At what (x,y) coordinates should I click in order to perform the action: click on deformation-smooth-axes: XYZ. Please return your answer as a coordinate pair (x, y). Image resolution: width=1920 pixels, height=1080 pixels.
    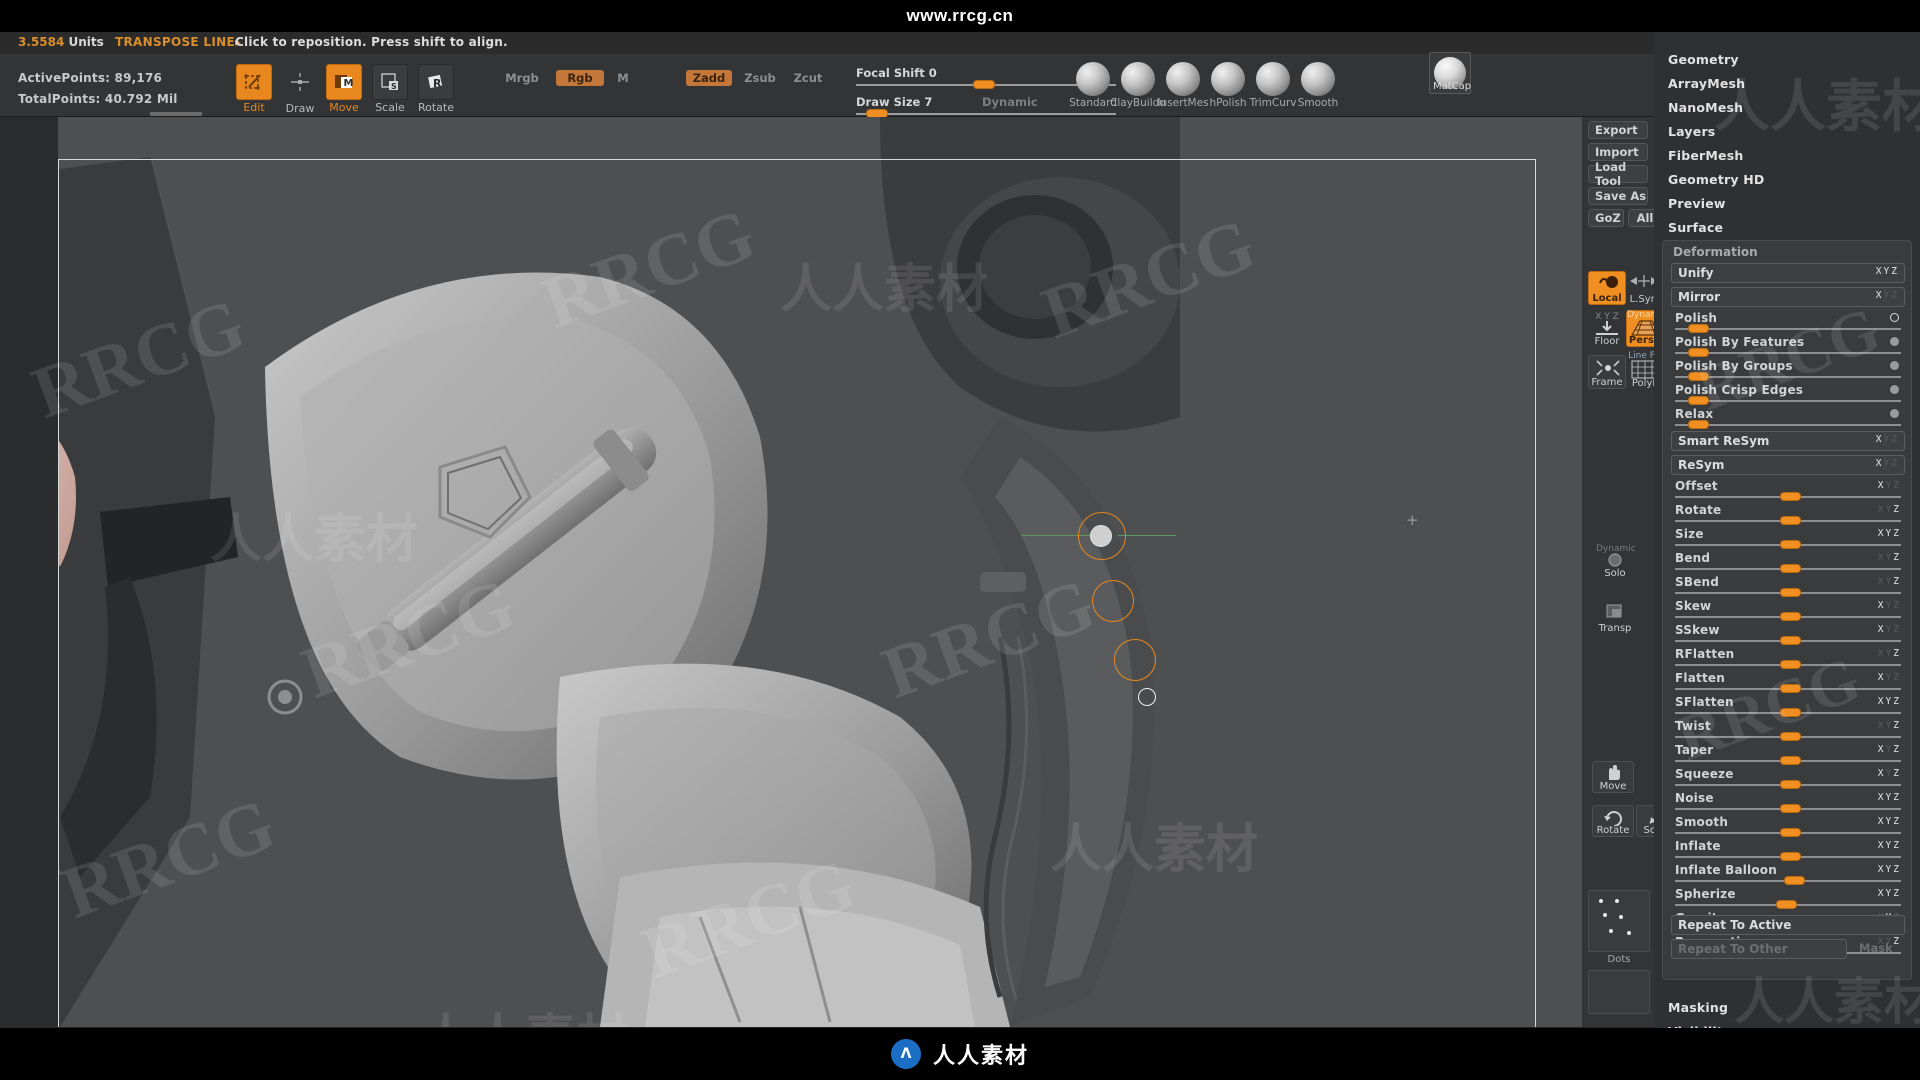
    Looking at the image, I should click on (1889, 821).